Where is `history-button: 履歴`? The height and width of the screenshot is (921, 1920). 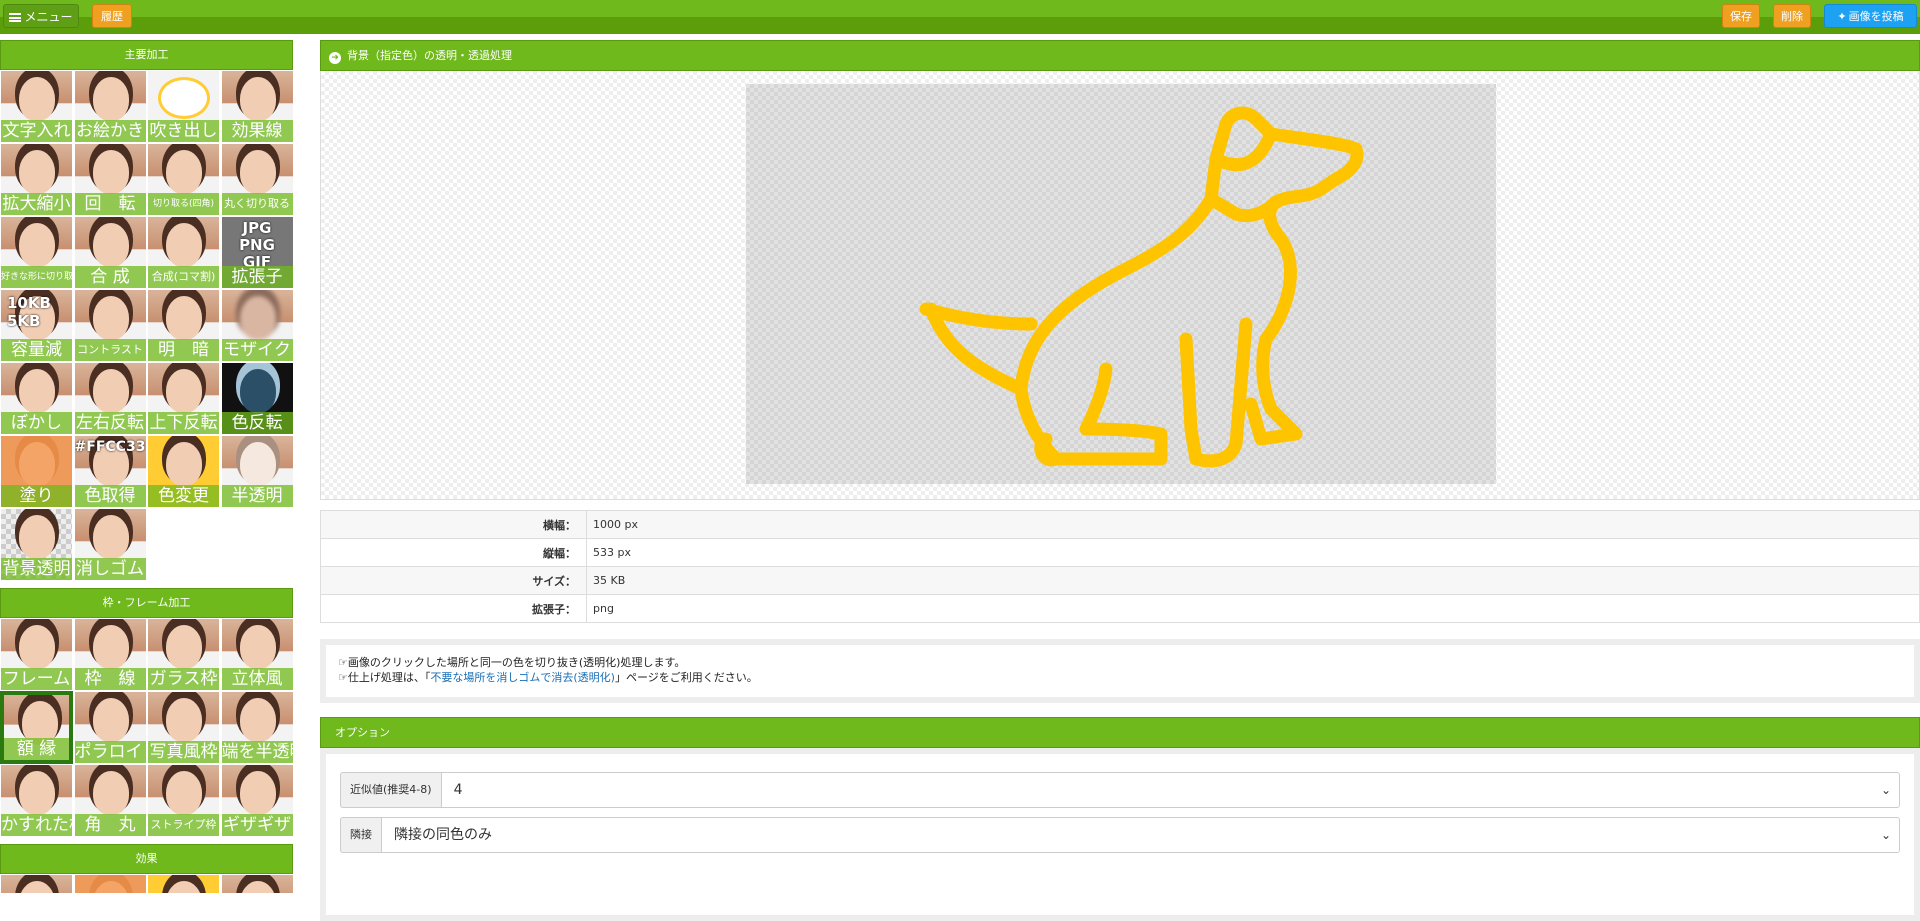 history-button: 履歴 is located at coordinates (112, 16).